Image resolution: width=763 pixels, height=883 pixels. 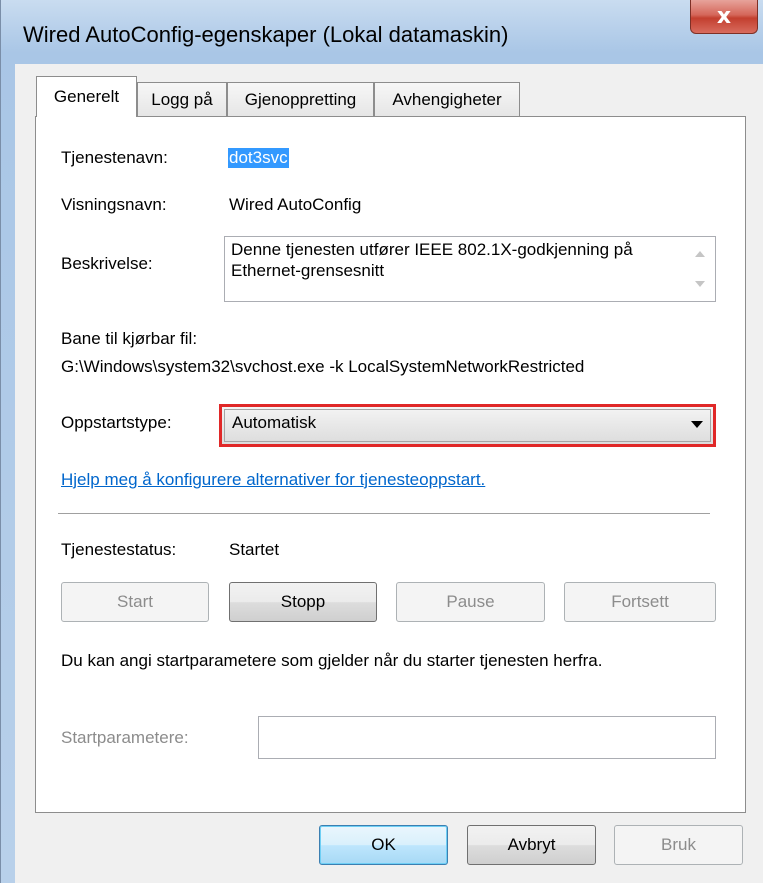 I want to click on display-name-value: Wired AutoConfig, so click(x=295, y=205).